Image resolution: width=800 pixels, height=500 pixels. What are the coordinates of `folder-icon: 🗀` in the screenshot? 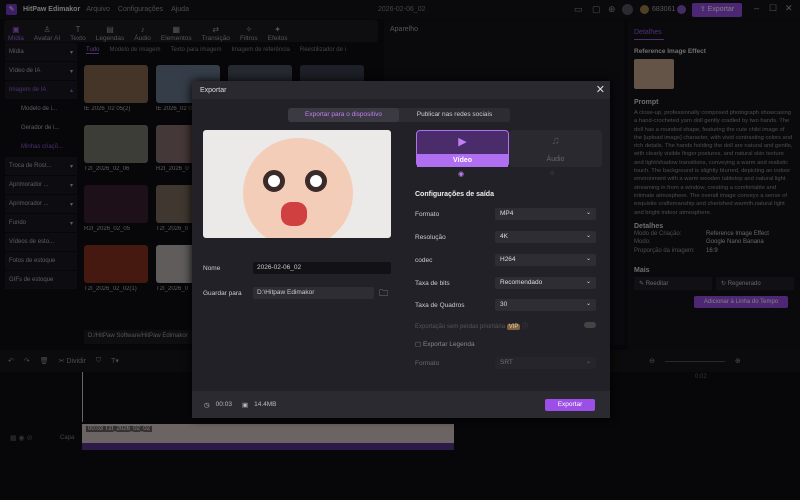 It's located at (383, 294).